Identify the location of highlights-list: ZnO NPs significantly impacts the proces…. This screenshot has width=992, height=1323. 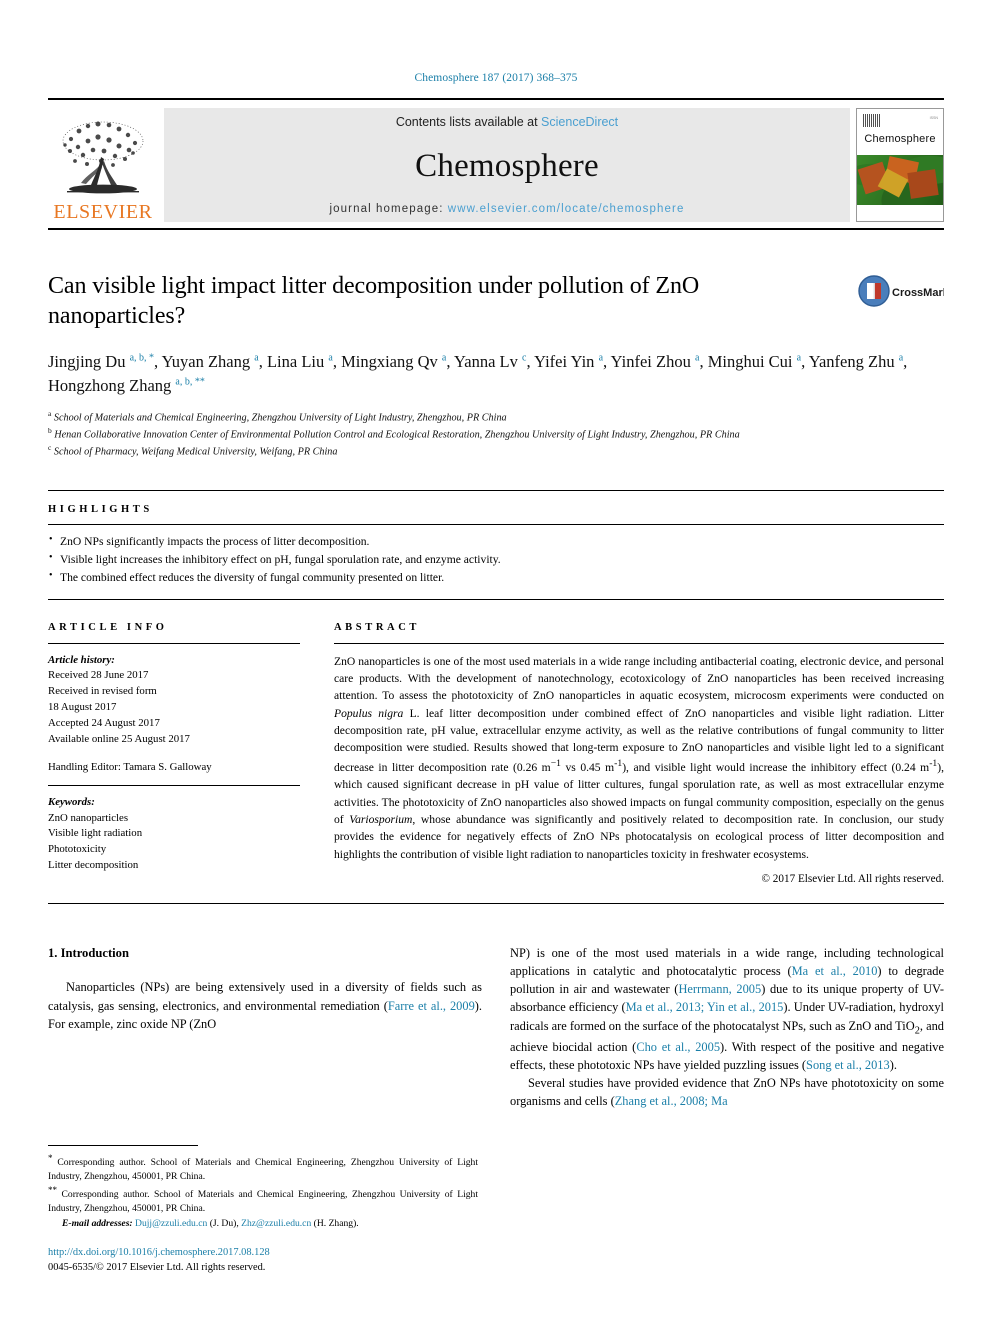
(496, 559).